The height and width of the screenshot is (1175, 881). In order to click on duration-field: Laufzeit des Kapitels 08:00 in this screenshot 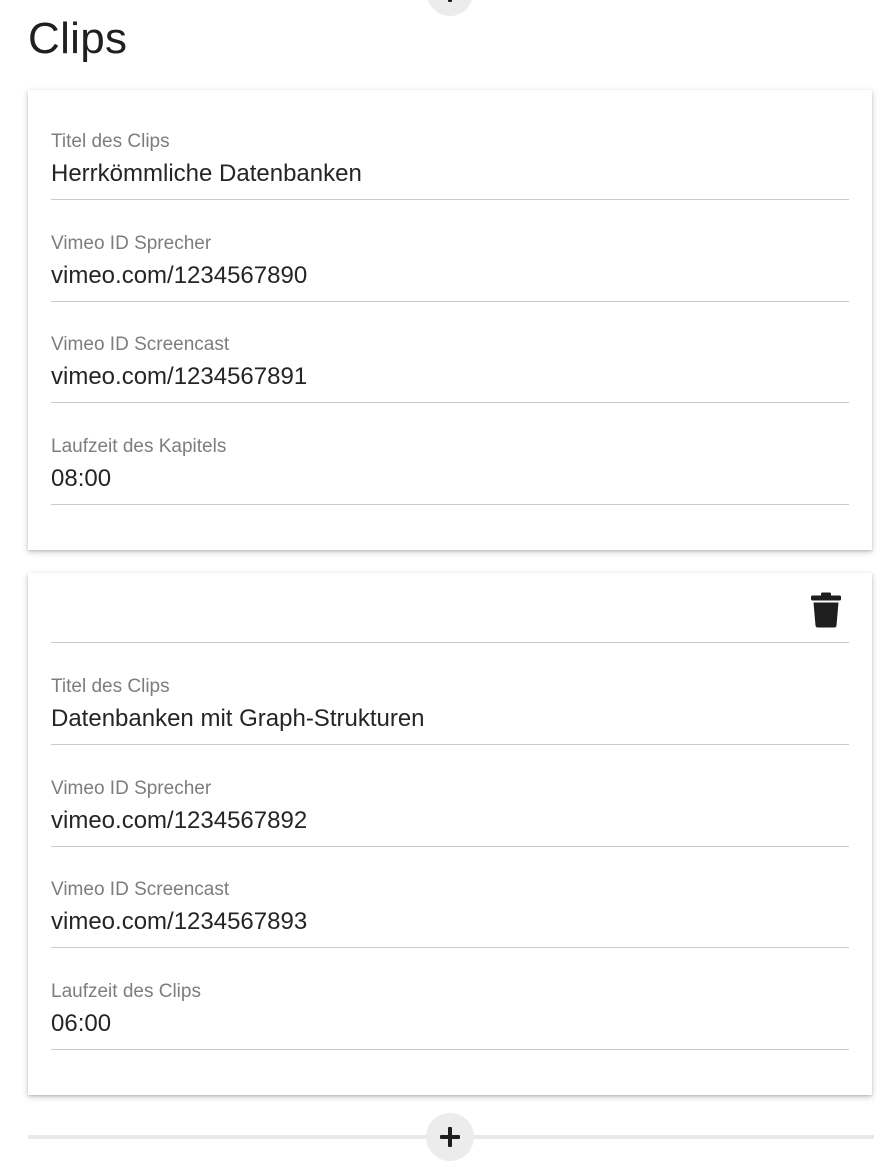, I will do `click(450, 453)`.